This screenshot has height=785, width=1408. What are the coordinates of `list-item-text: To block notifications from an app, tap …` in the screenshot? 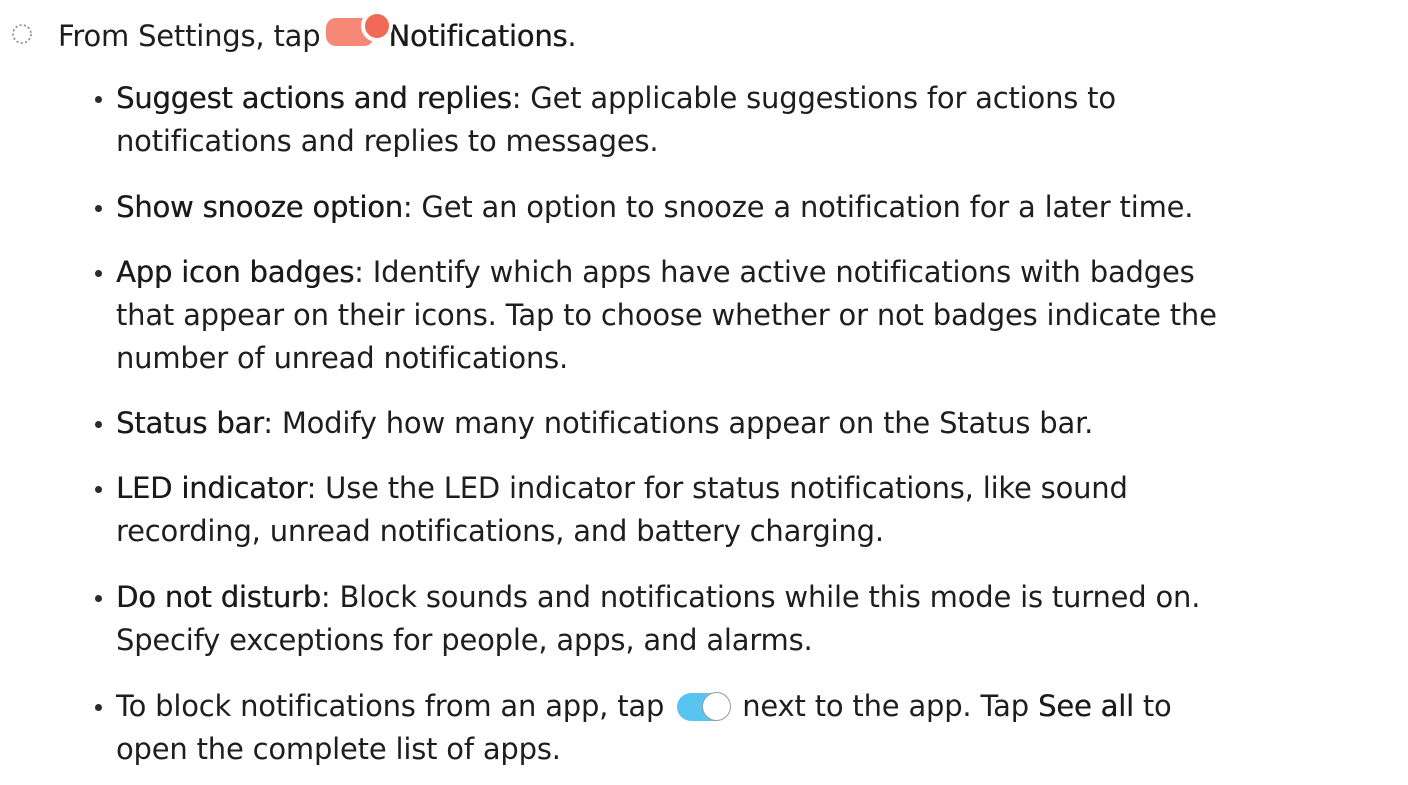 It's located at (756, 728).